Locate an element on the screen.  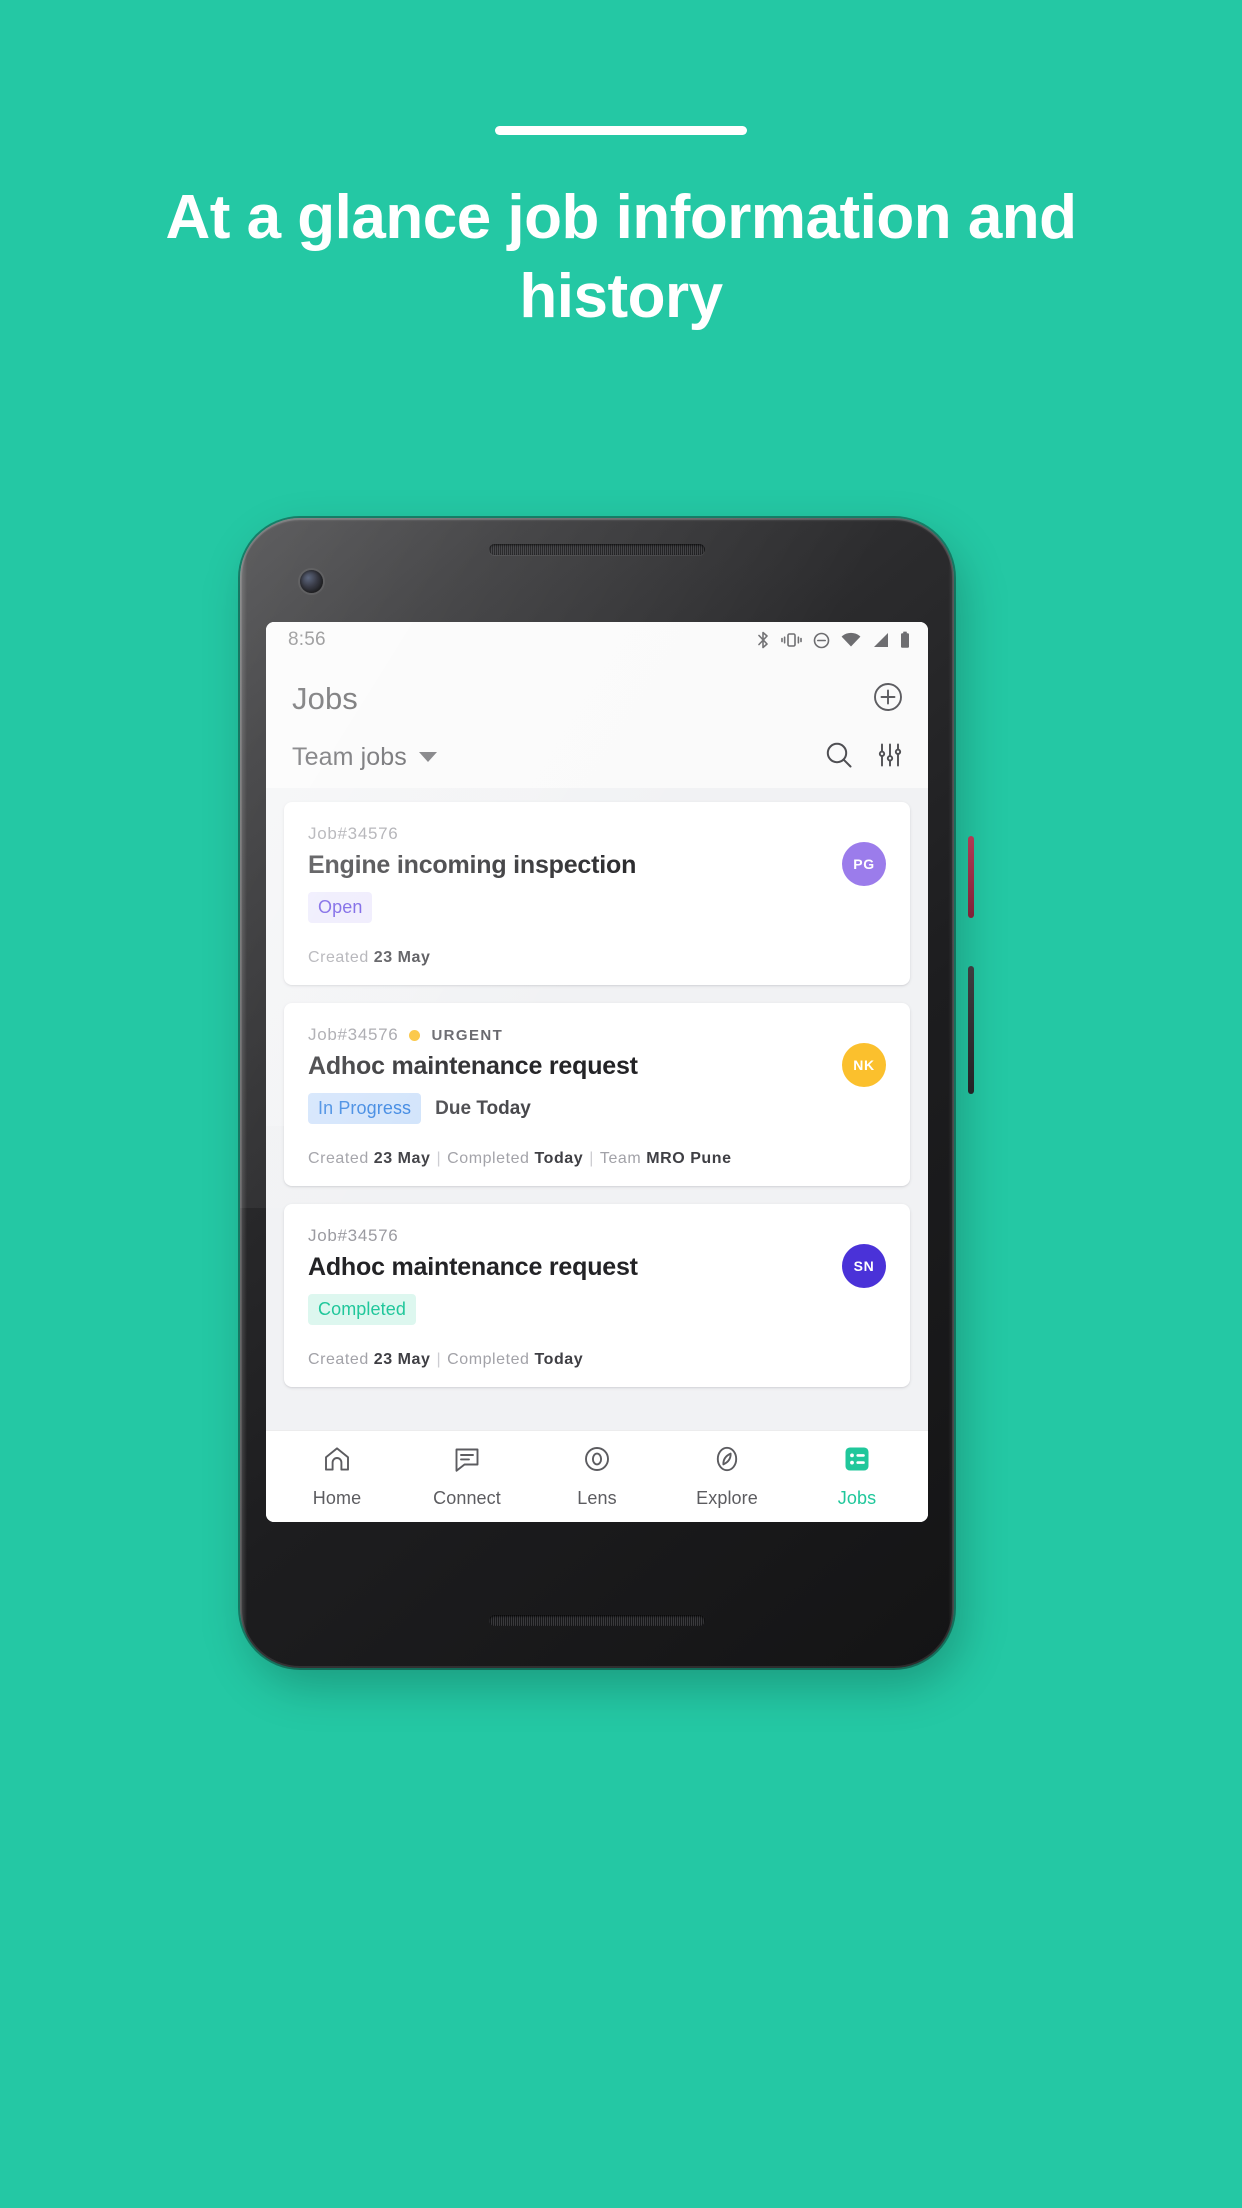
status-bar: 8:56 is located at coordinates (597, 640).